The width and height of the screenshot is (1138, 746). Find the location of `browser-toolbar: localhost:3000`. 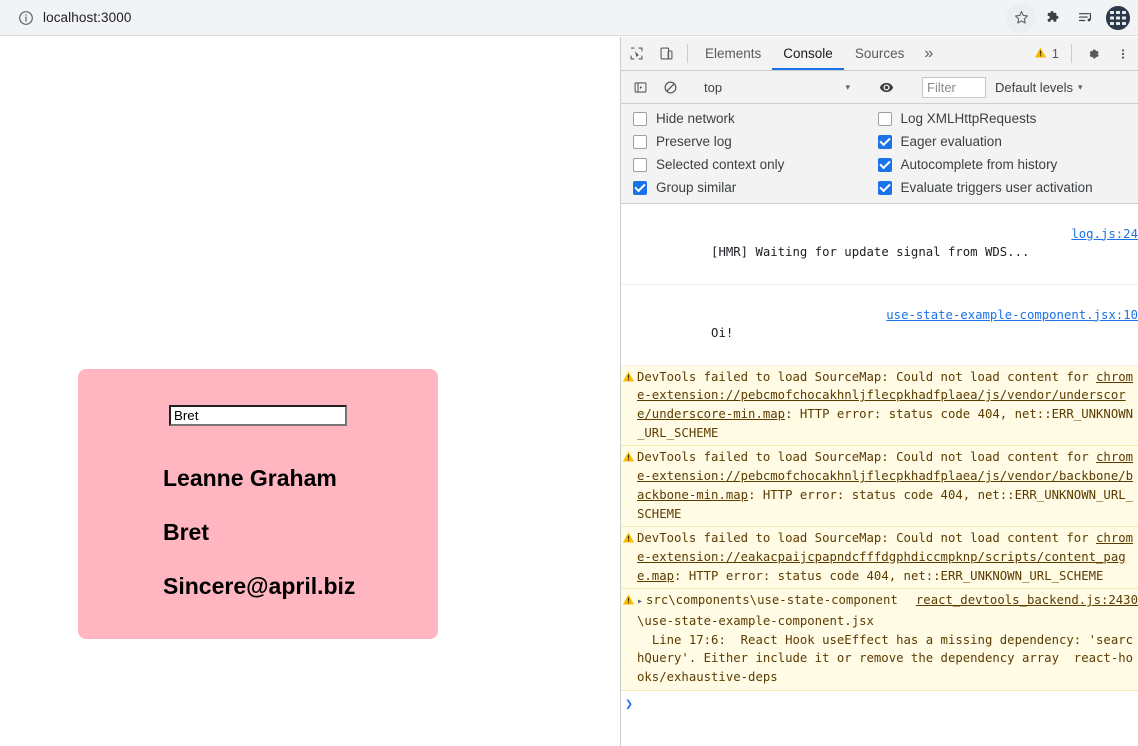

browser-toolbar: localhost:3000 is located at coordinates (569, 18).